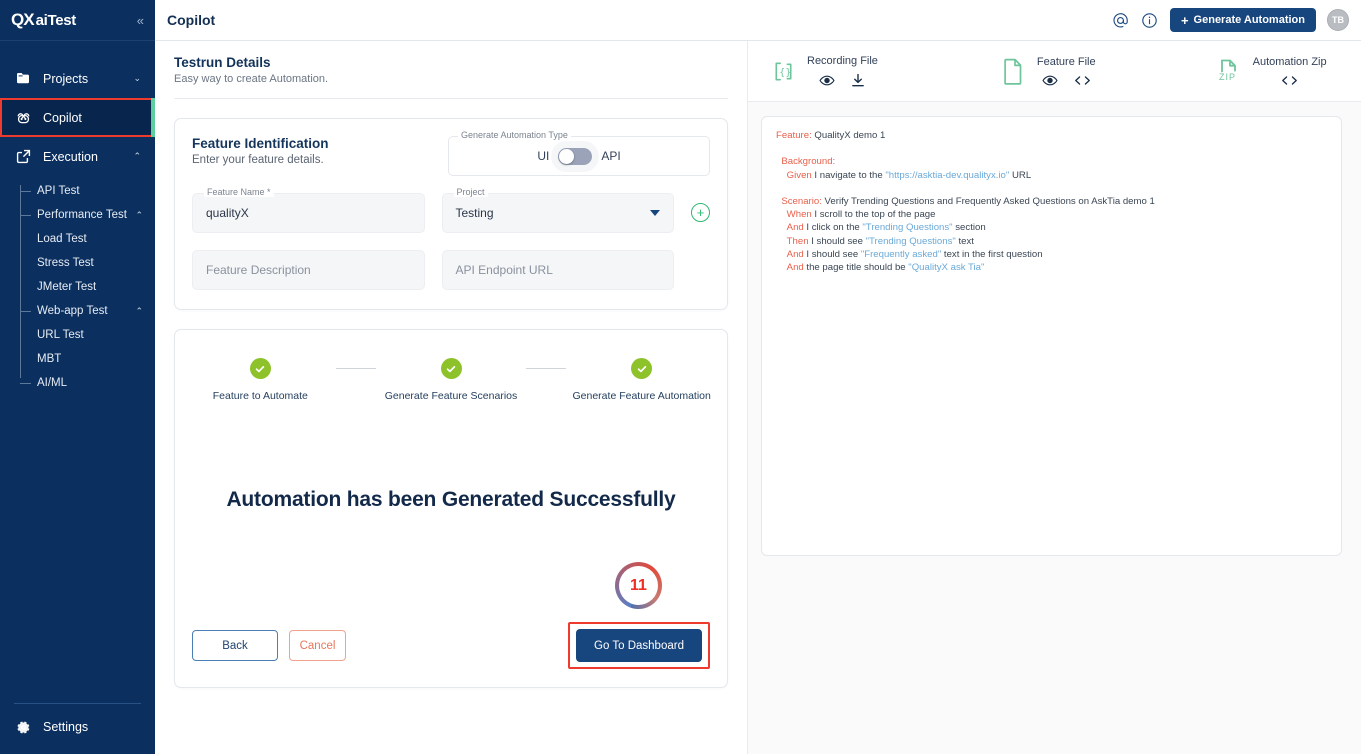 The width and height of the screenshot is (1361, 754). I want to click on api-endpoint-input: API Endpoint URL, so click(557, 270).